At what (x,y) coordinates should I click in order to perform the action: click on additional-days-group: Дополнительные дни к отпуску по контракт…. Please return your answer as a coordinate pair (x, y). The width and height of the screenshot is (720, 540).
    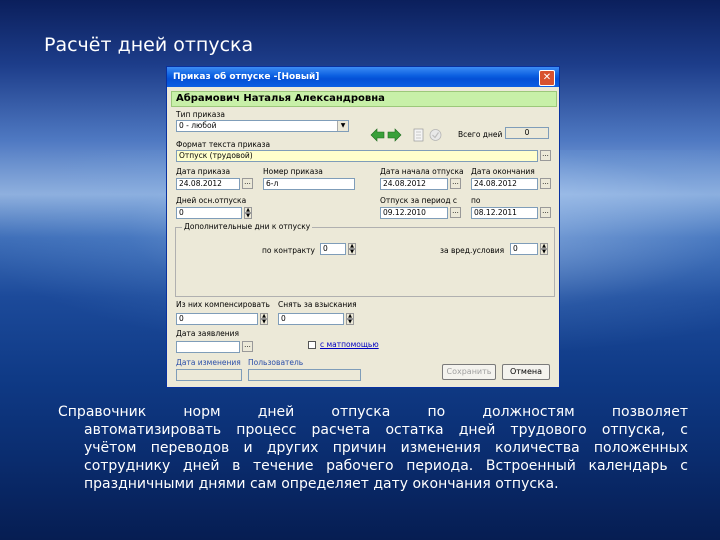
    Looking at the image, I should click on (365, 259).